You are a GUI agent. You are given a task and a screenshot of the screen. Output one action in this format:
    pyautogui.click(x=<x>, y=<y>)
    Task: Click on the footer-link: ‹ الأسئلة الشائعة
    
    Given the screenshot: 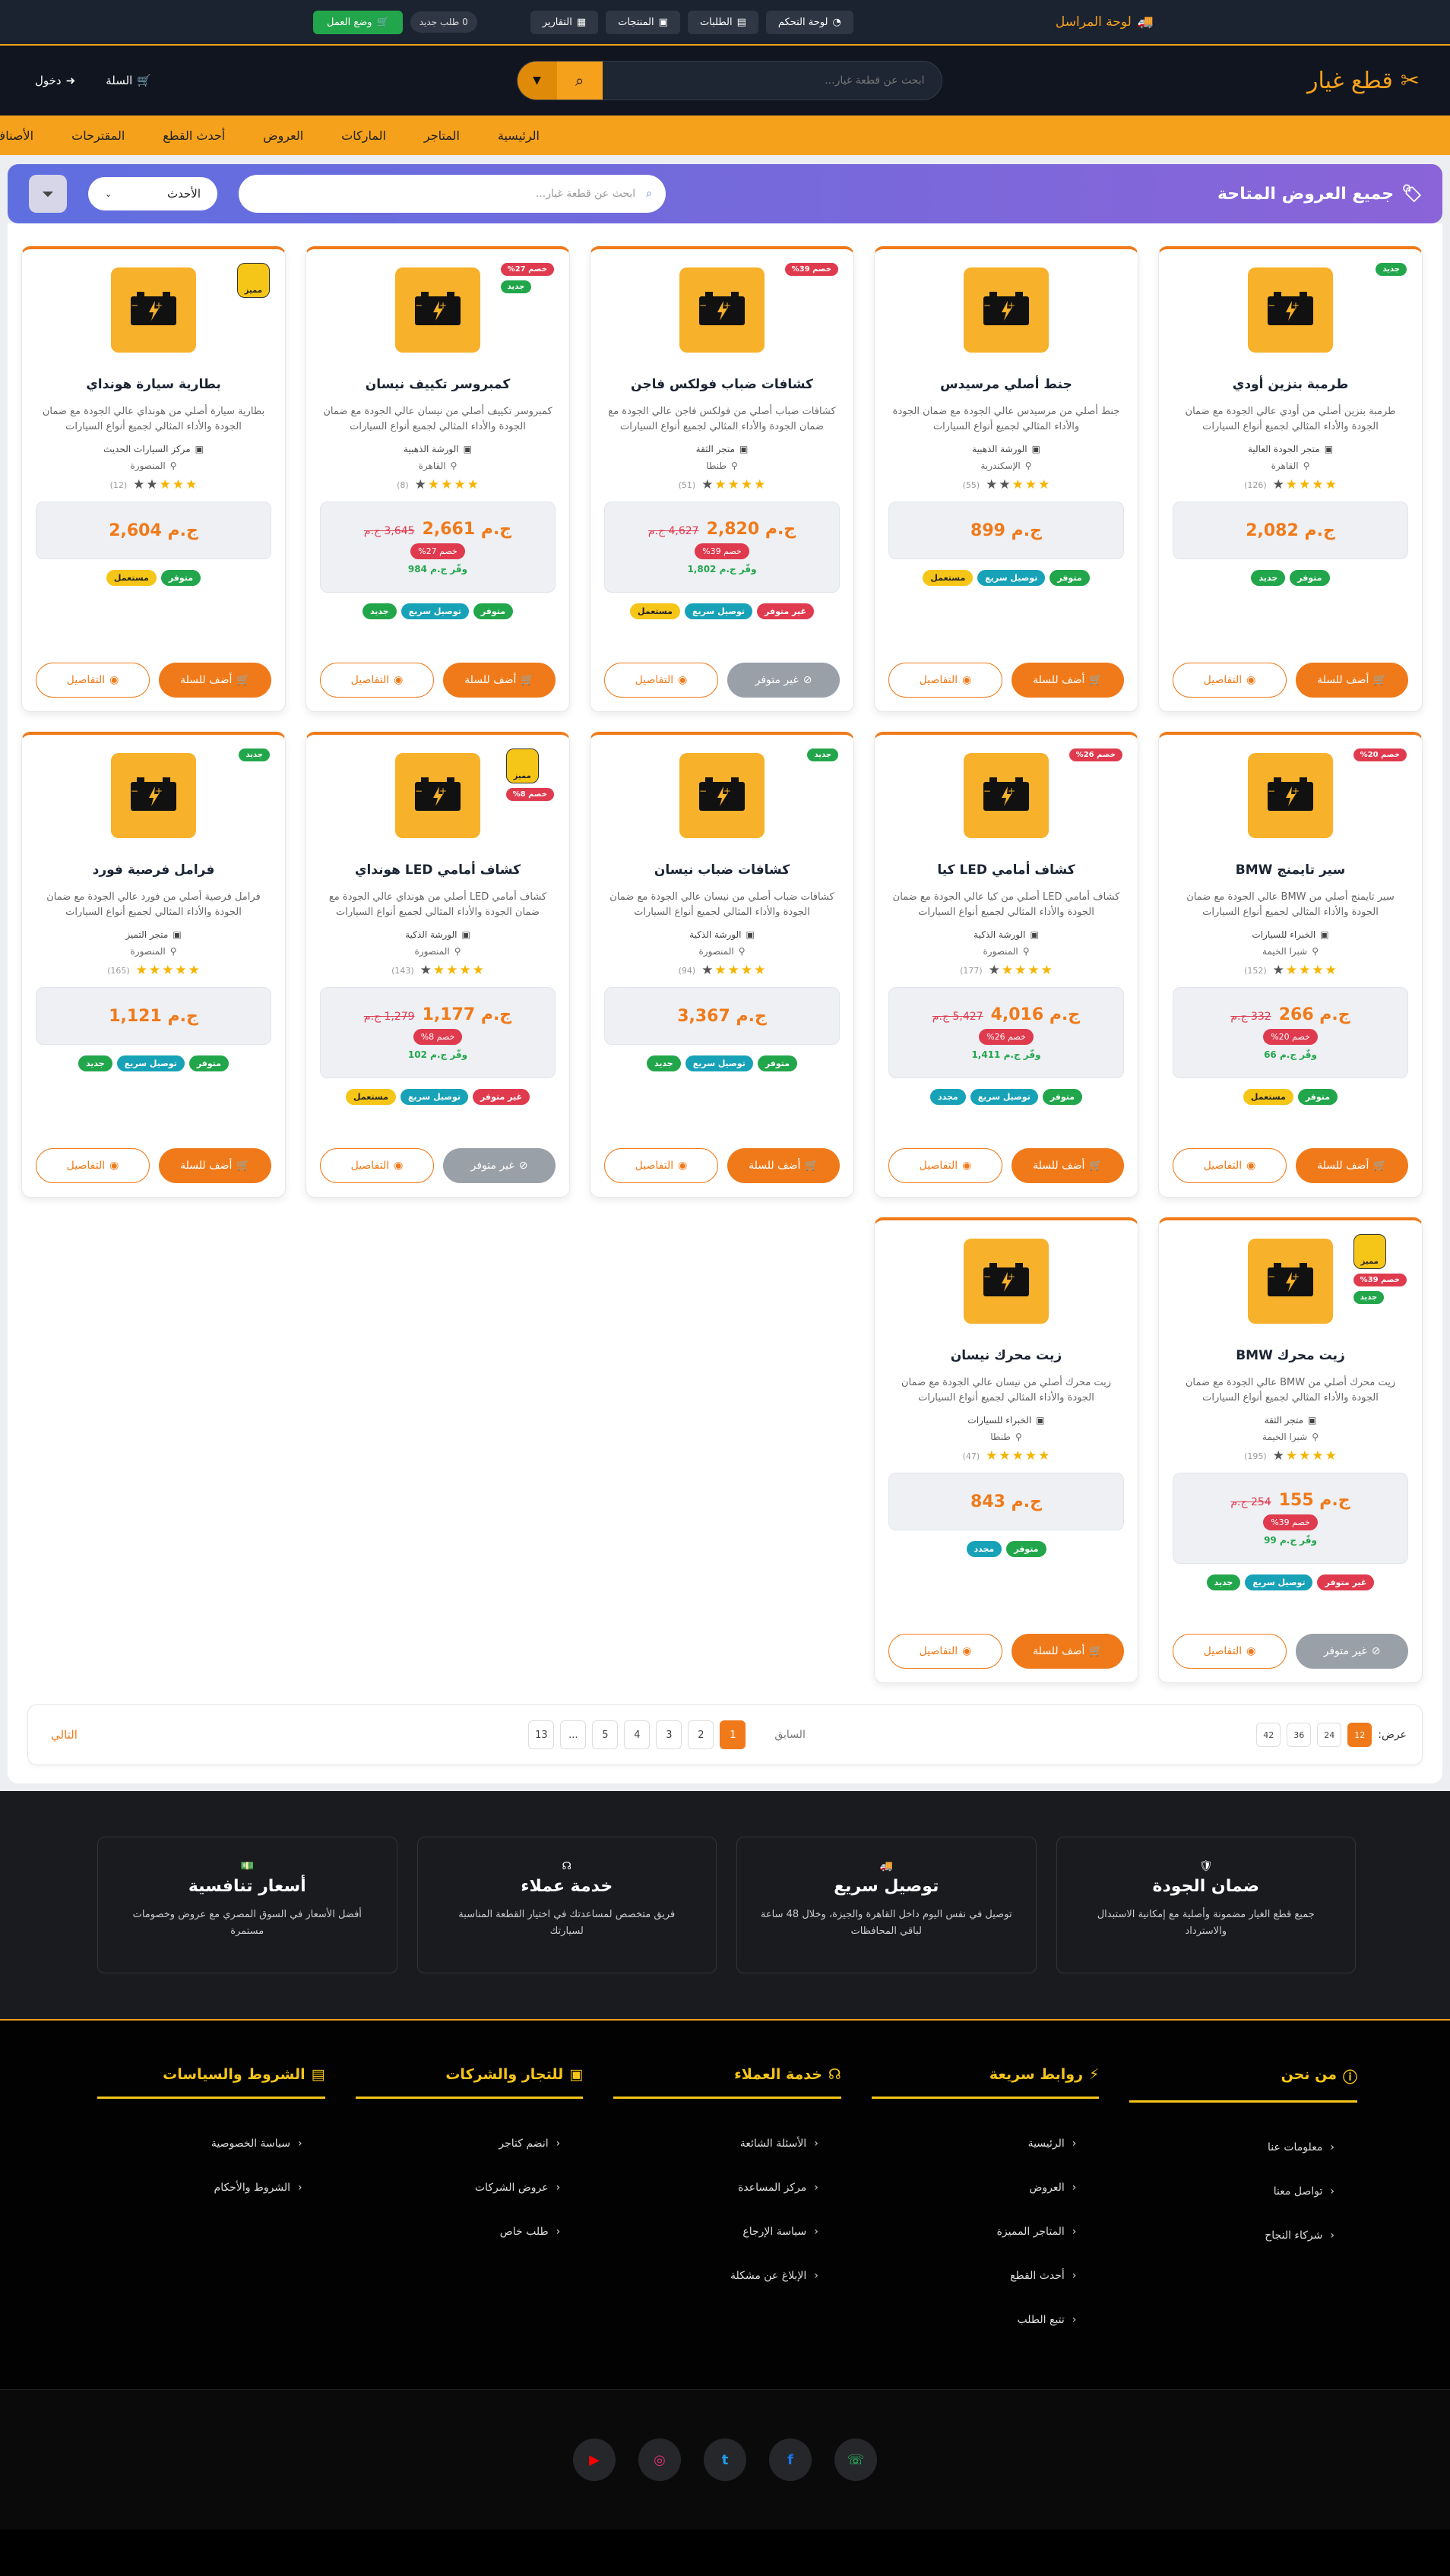 What is the action you would take?
    pyautogui.click(x=727, y=2144)
    